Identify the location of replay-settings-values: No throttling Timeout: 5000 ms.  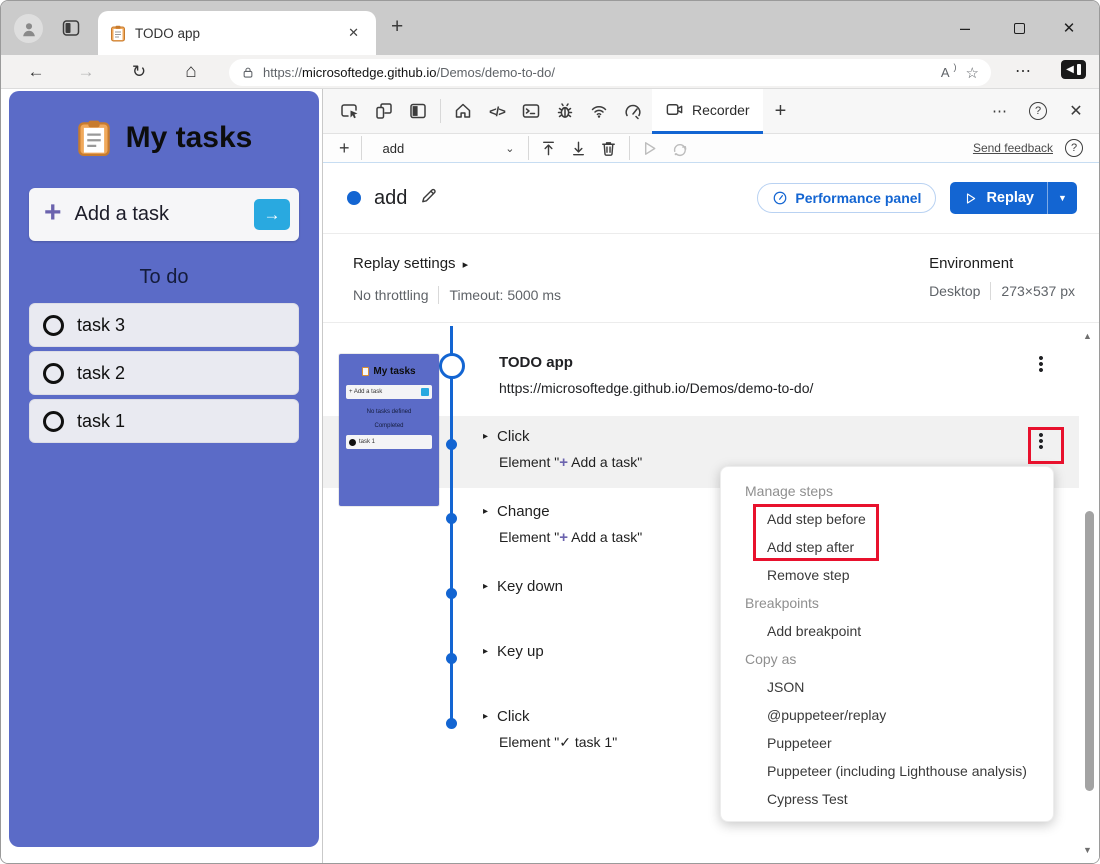
(457, 295).